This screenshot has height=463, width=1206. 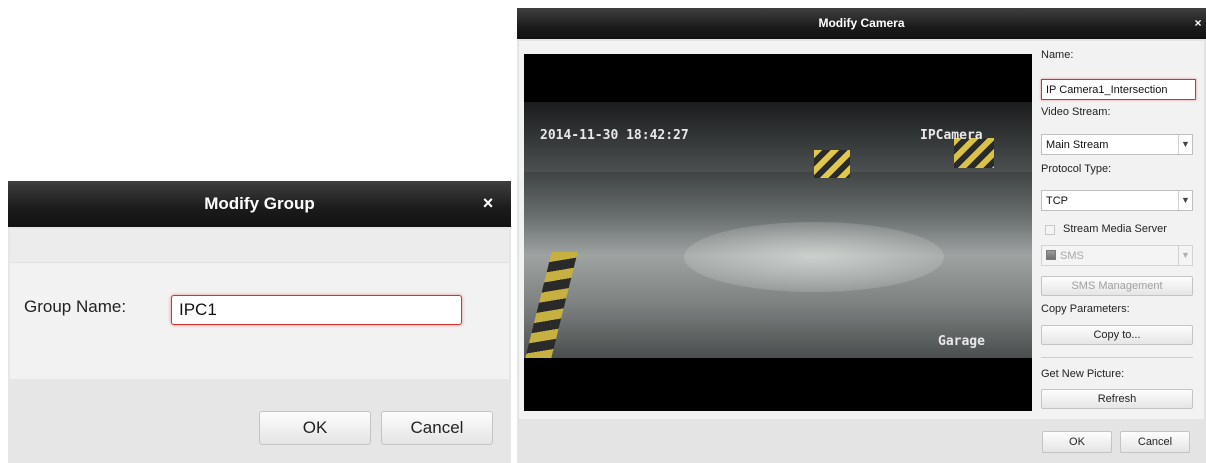 What do you see at coordinates (1117, 357) in the screenshot?
I see `divider` at bounding box center [1117, 357].